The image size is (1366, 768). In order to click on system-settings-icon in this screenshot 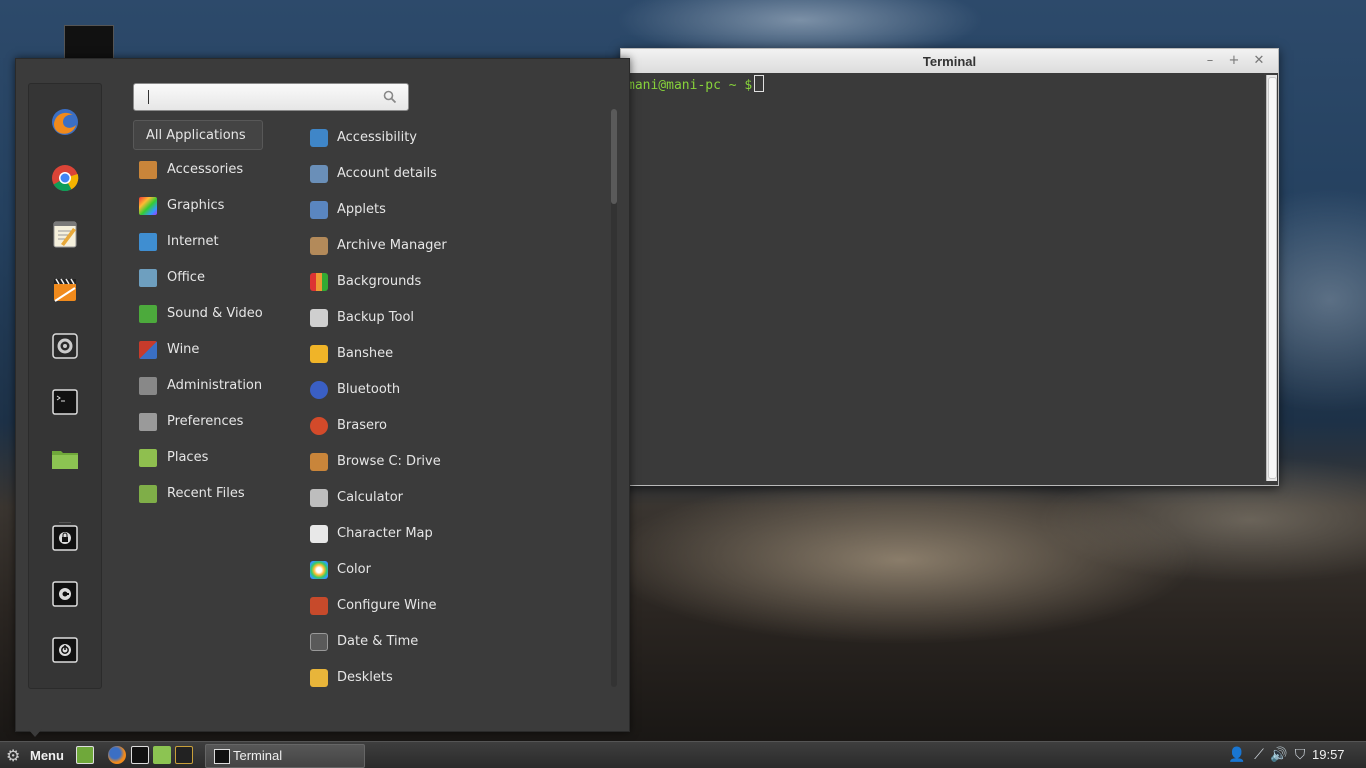, I will do `click(65, 346)`.